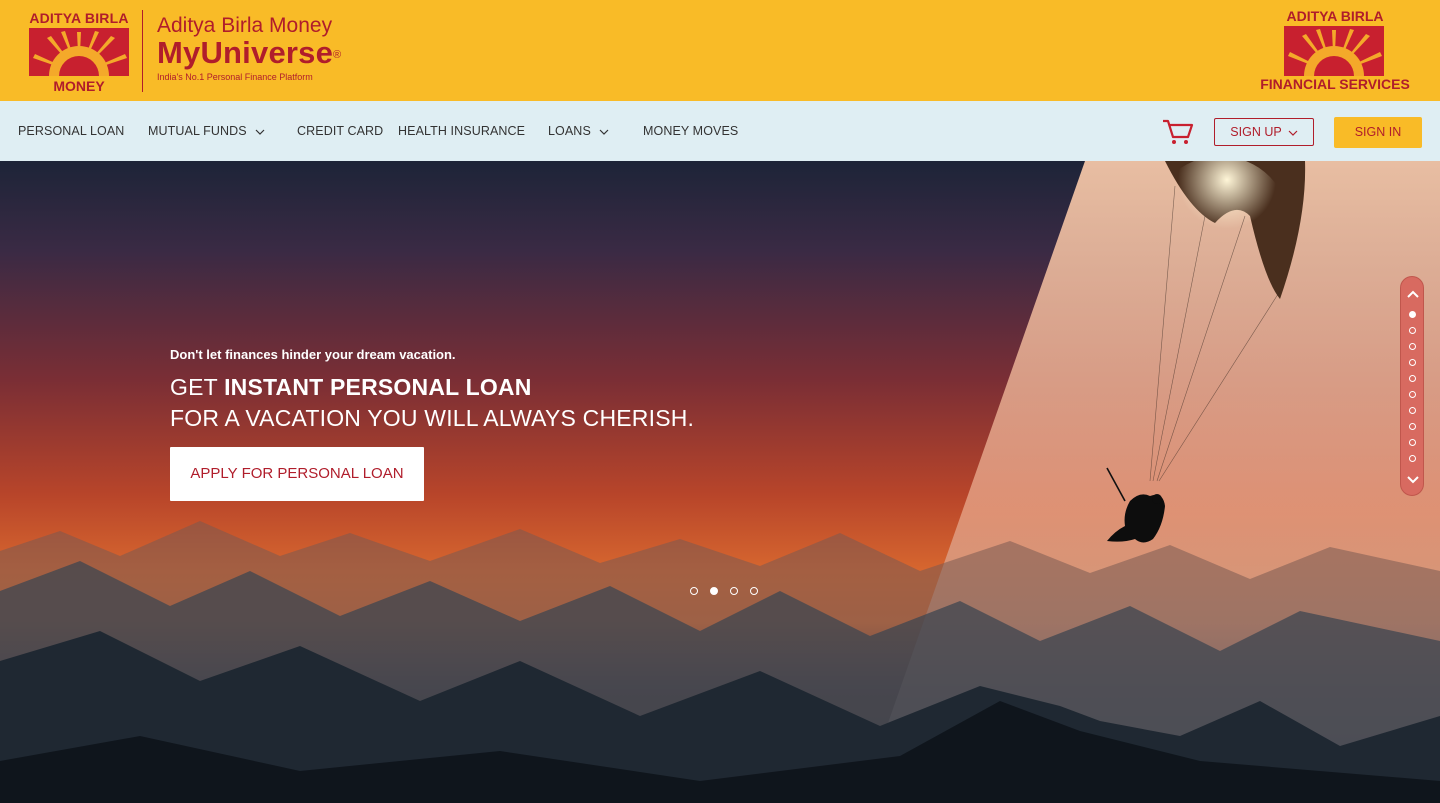  Describe the element at coordinates (79, 86) in the screenshot. I see `logo-brand-bottom: MONEY` at that location.